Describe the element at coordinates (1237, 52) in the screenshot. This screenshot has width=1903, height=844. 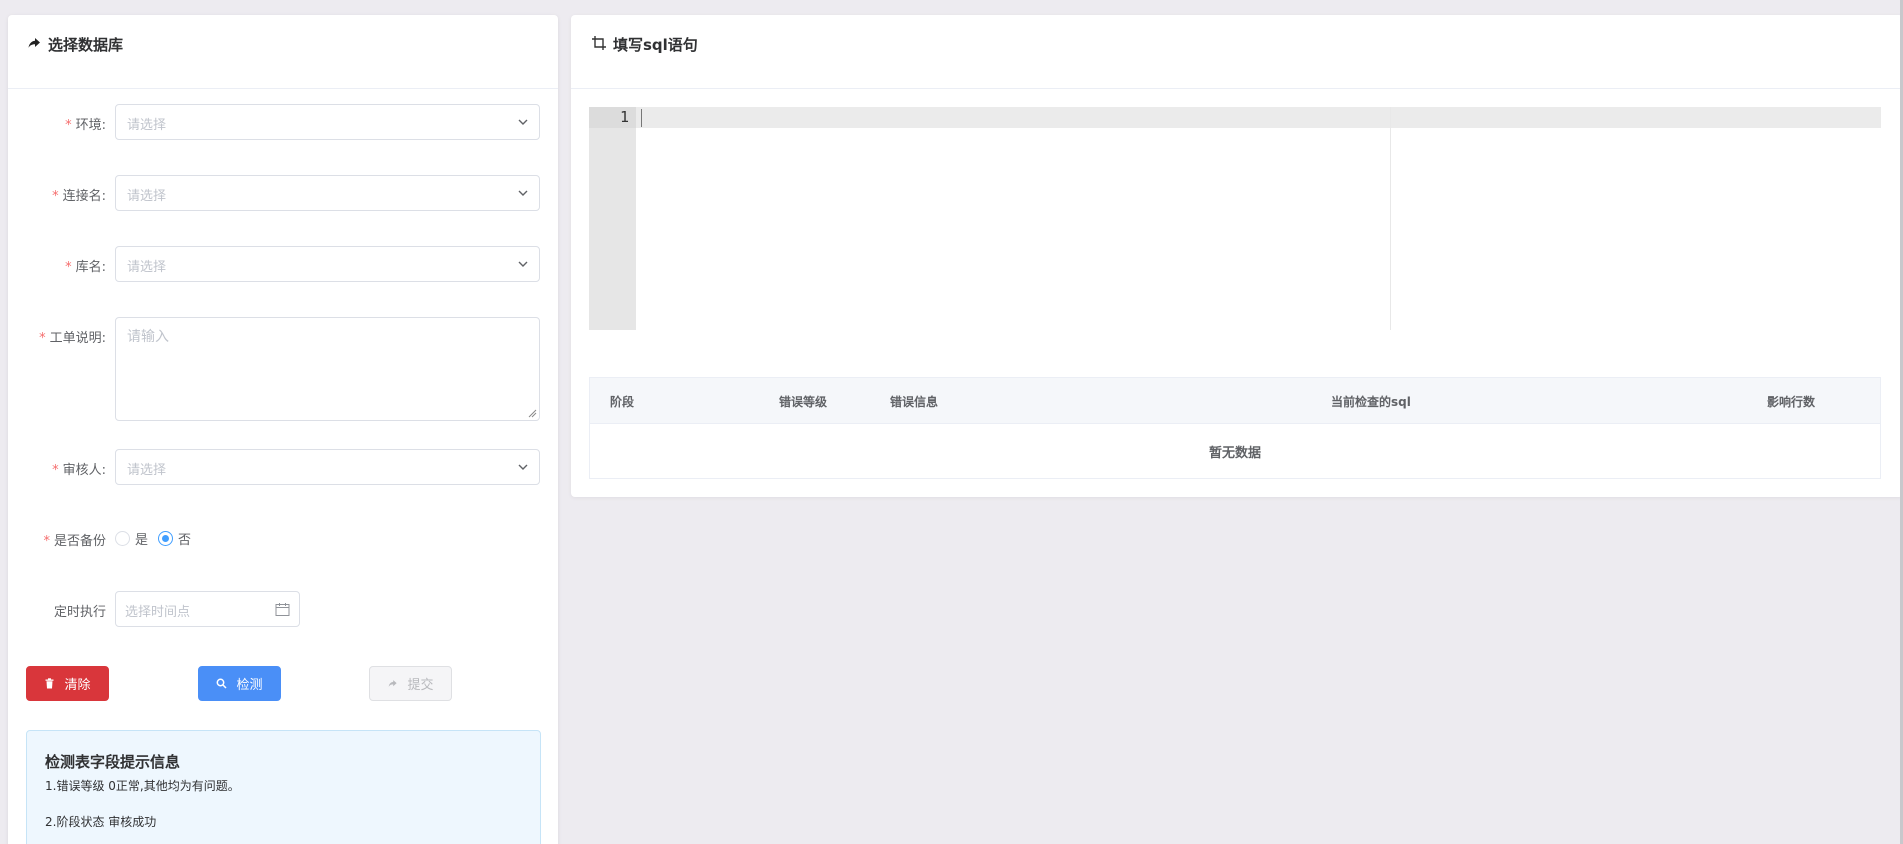
I see `panel-header: 填写sql语句` at that location.